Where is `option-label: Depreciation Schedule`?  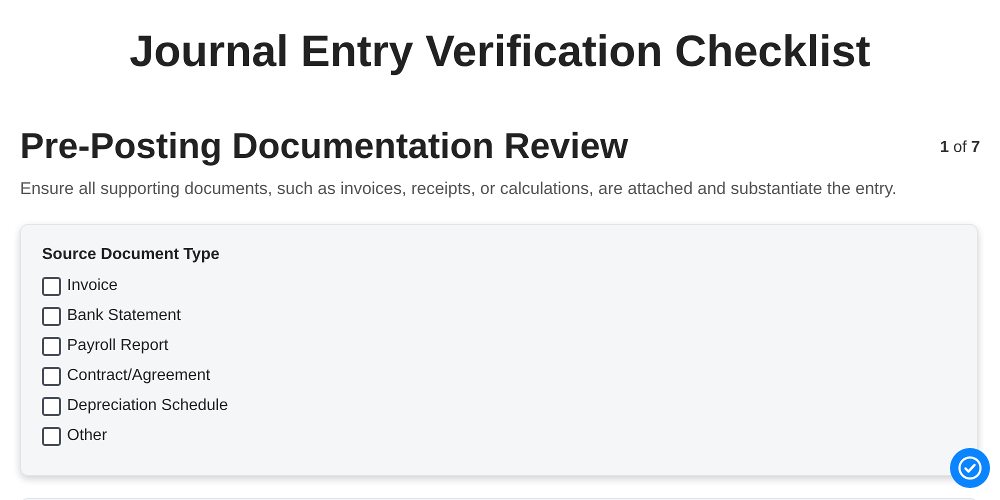
option-label: Depreciation Schedule is located at coordinates (147, 406).